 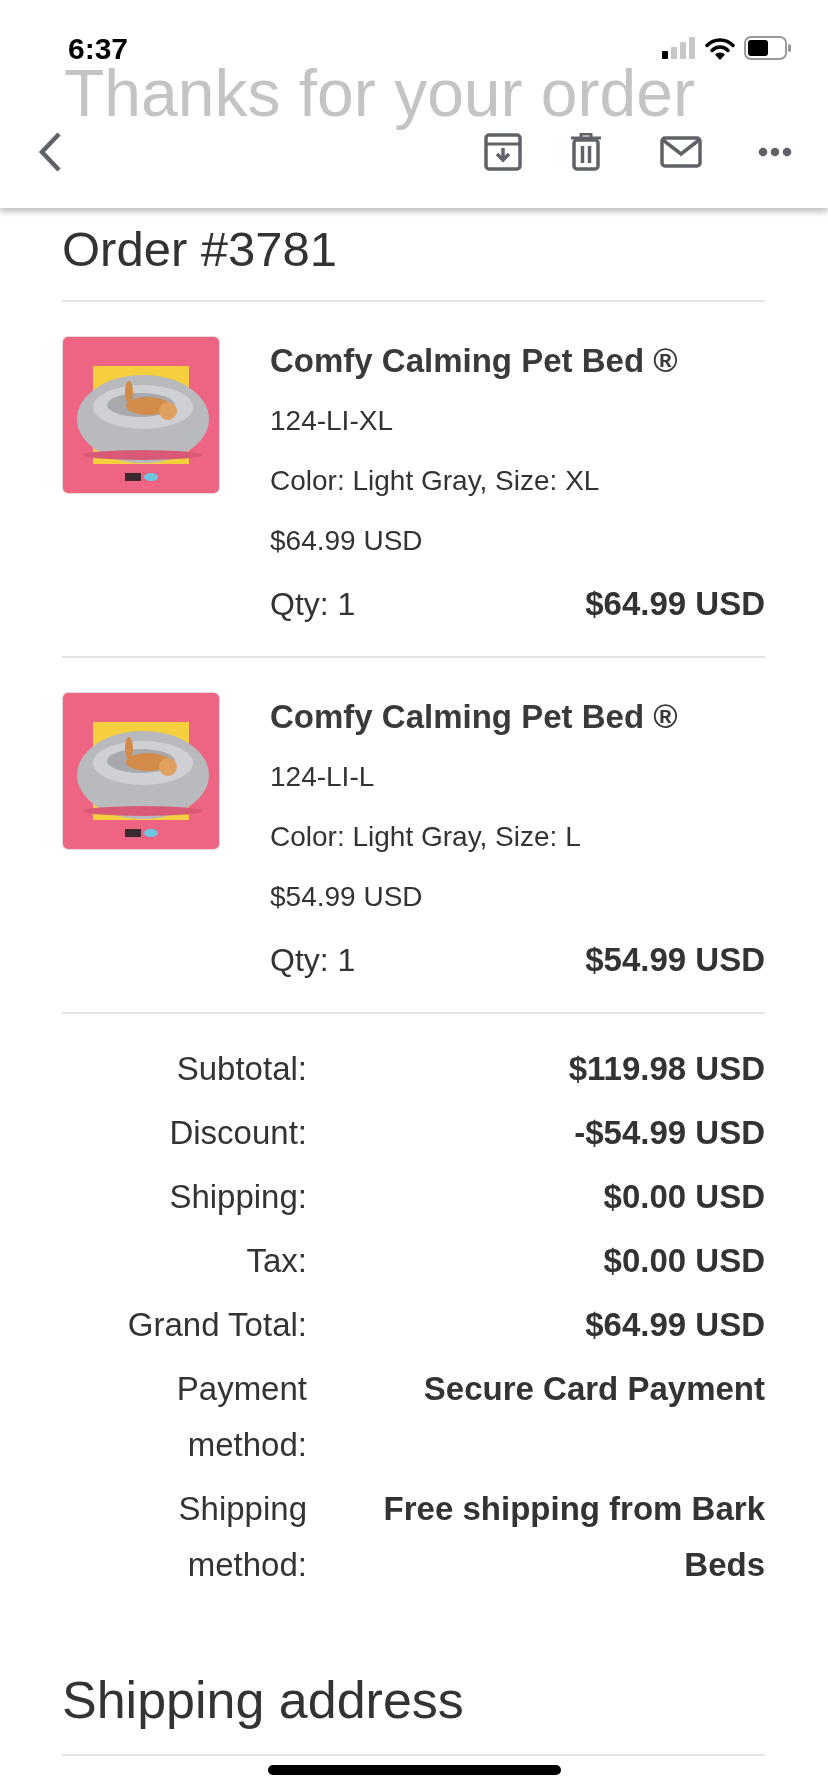 What do you see at coordinates (347, 542) in the screenshot?
I see `unit-price: $64.99 USD` at bounding box center [347, 542].